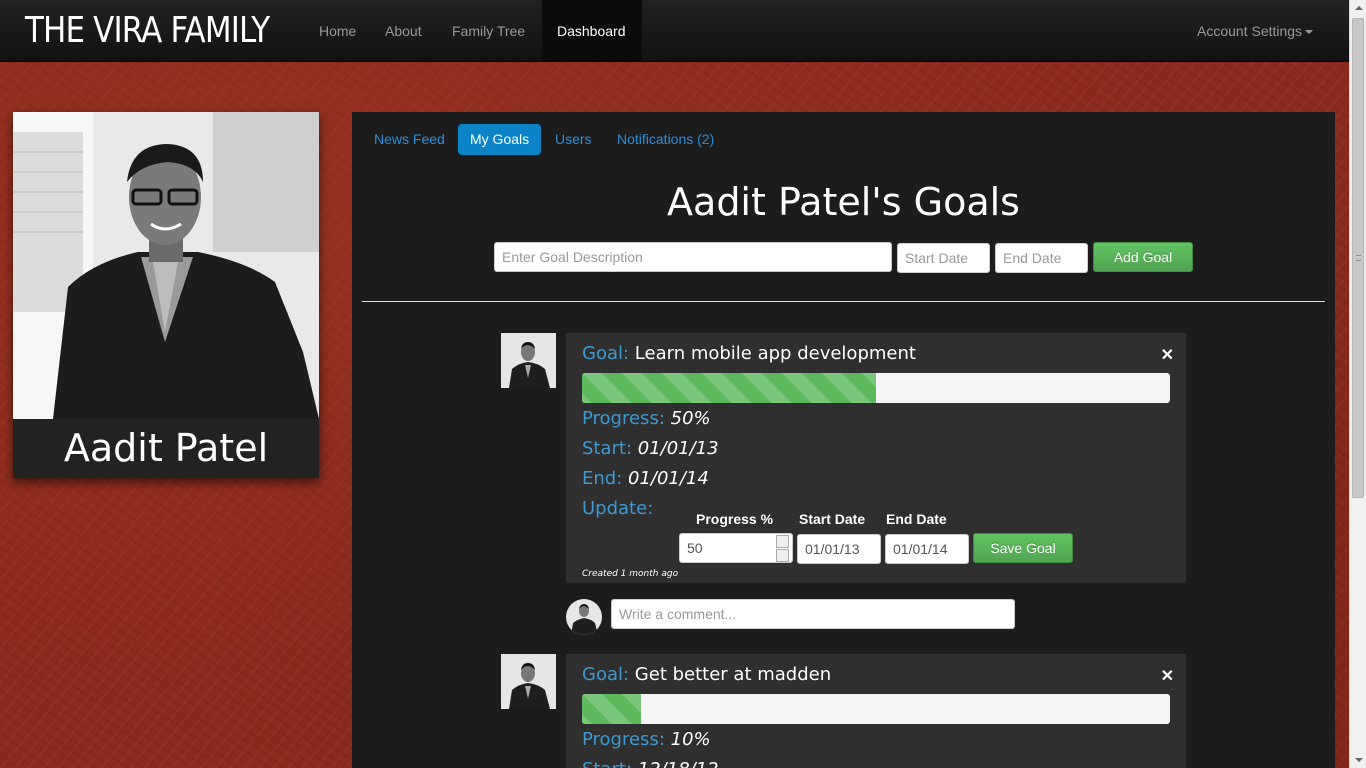  Describe the element at coordinates (733, 674) in the screenshot. I see `goal-title-text: Get better at madden` at that location.